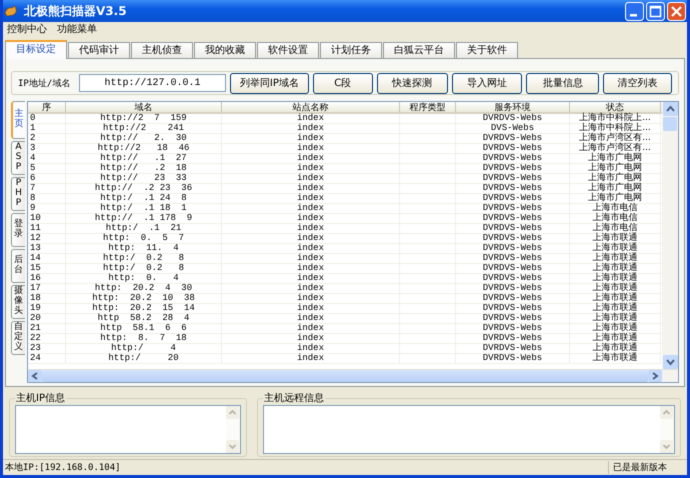  What do you see at coordinates (655, 376) in the screenshot?
I see `scroll-right-icon` at bounding box center [655, 376].